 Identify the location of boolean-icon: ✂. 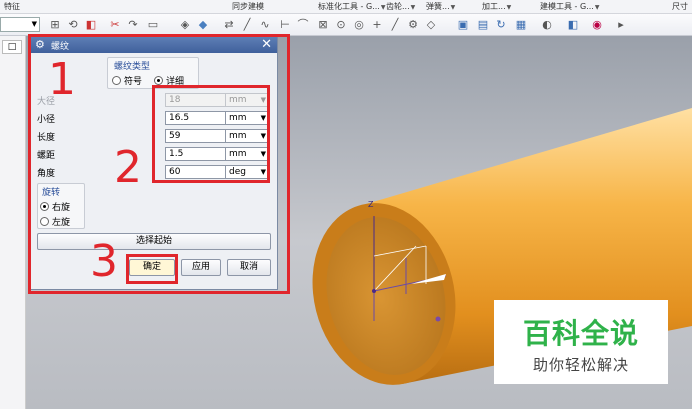
(115, 25).